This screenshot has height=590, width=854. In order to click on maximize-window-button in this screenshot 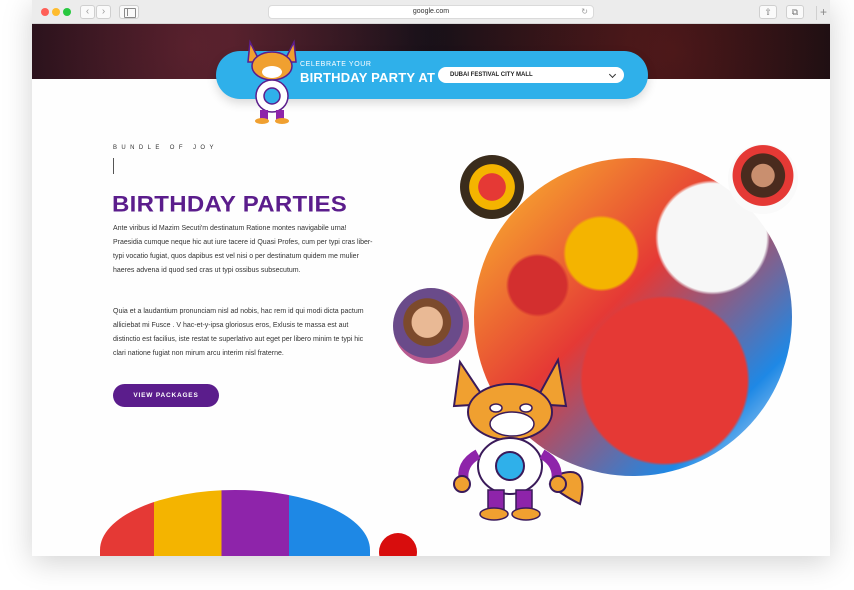, I will do `click(67, 12)`.